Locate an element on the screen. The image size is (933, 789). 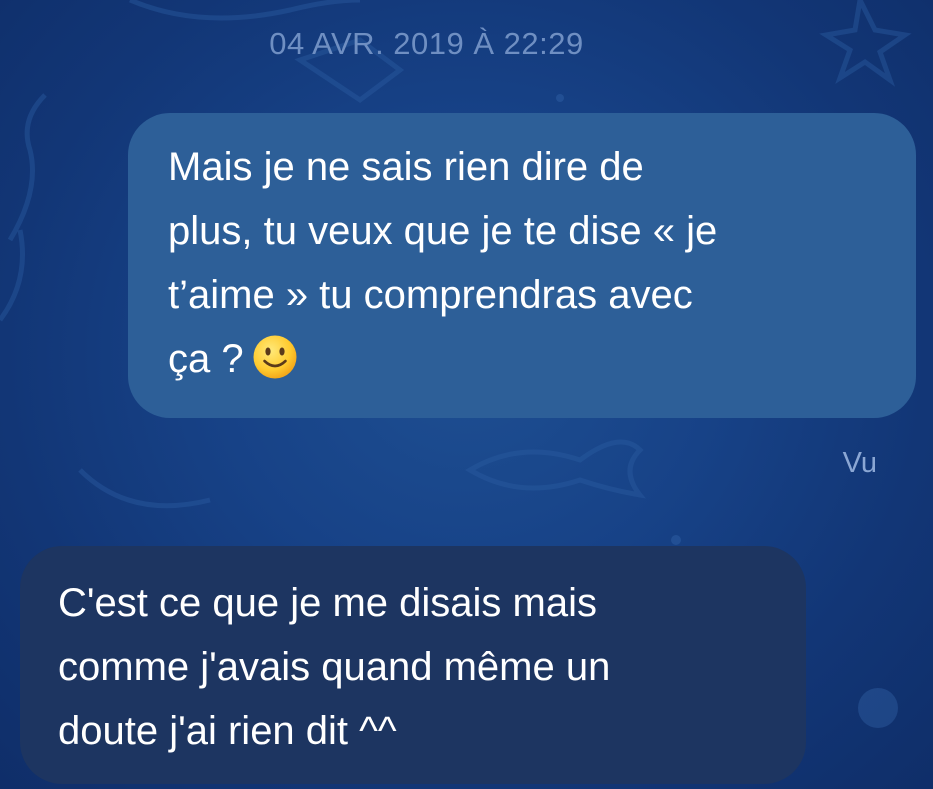
message-line: doute j'ai rien dit ^^ is located at coordinates (227, 731).